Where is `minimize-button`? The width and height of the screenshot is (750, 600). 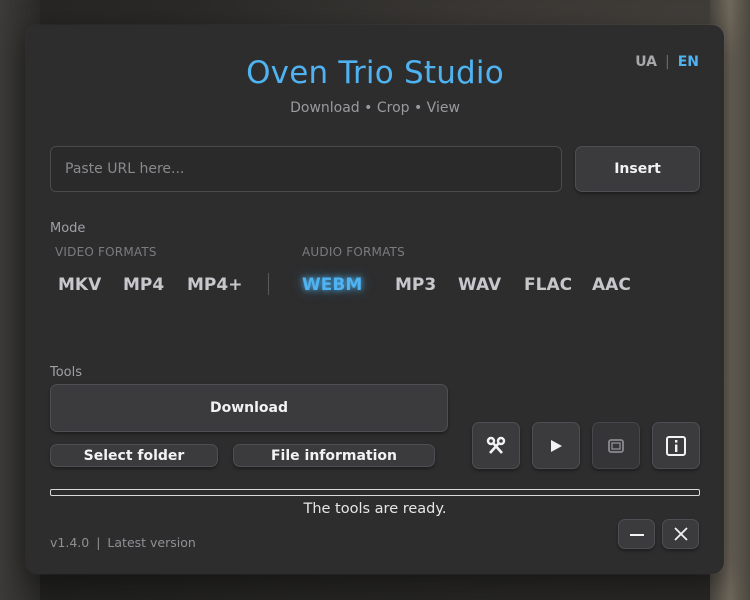
minimize-button is located at coordinates (636, 534).